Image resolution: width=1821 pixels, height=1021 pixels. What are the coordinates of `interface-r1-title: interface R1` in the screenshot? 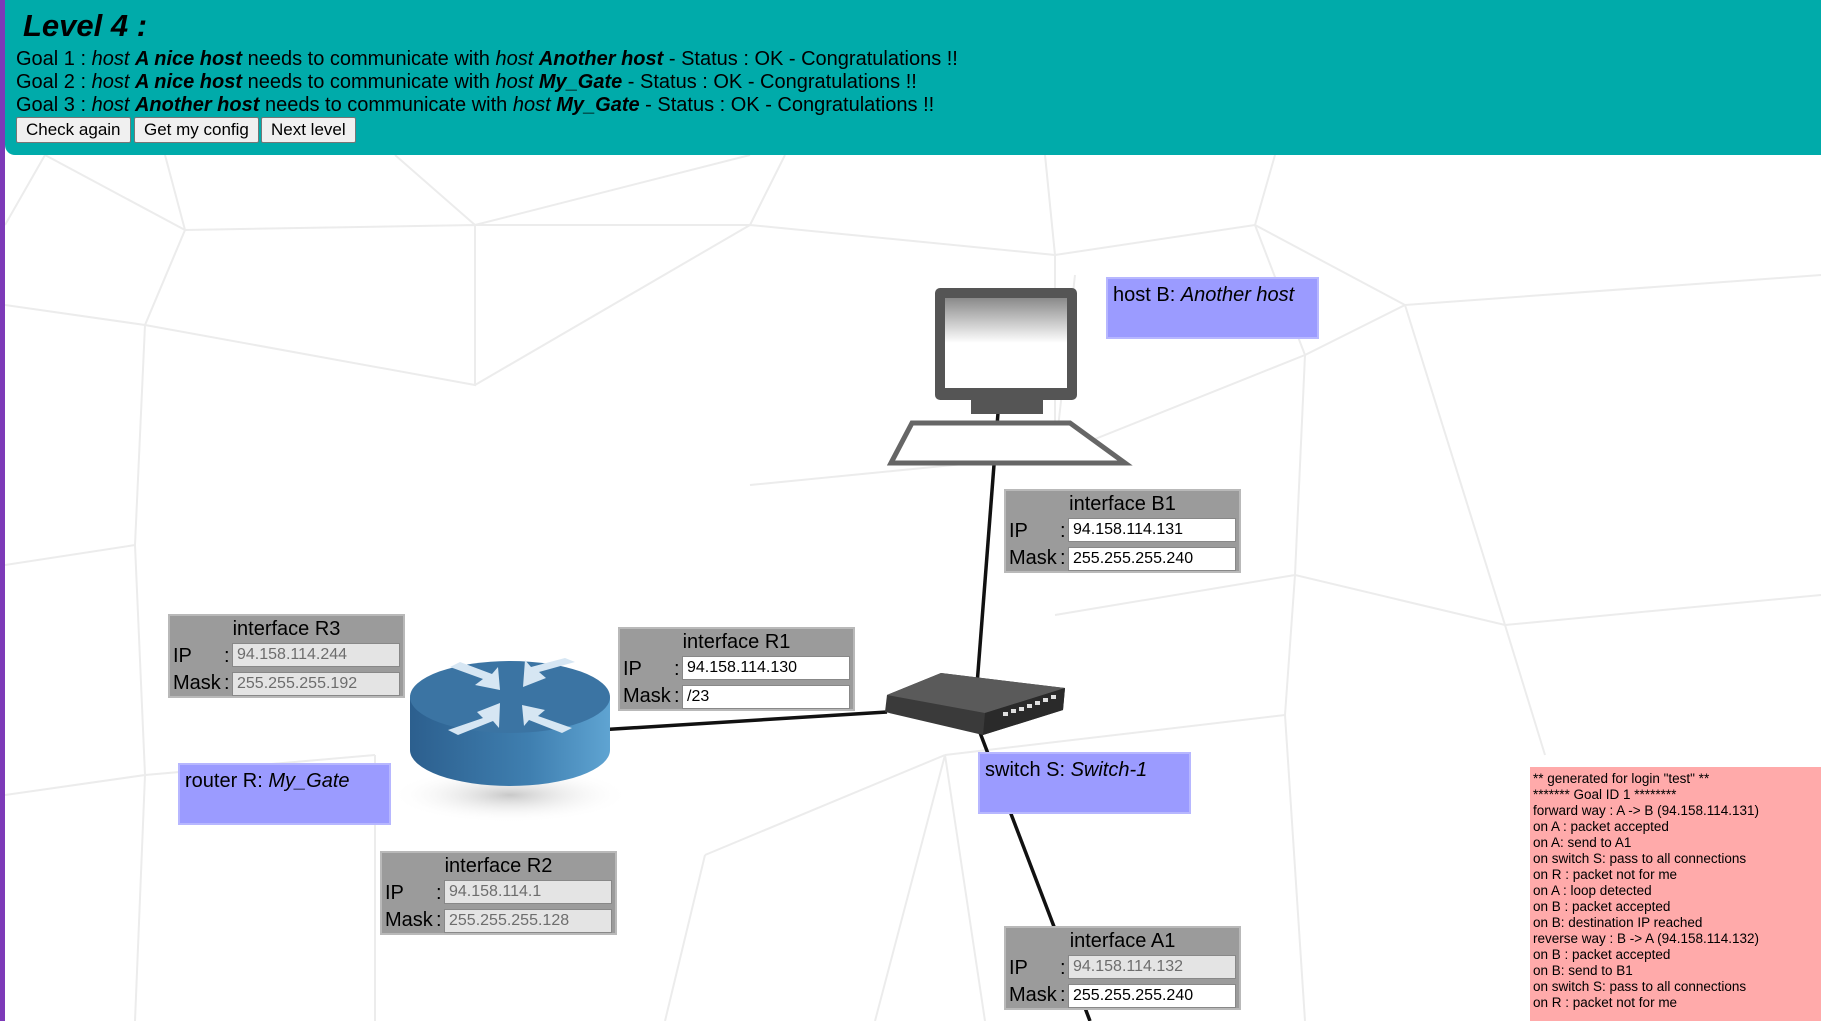 It's located at (736, 642).